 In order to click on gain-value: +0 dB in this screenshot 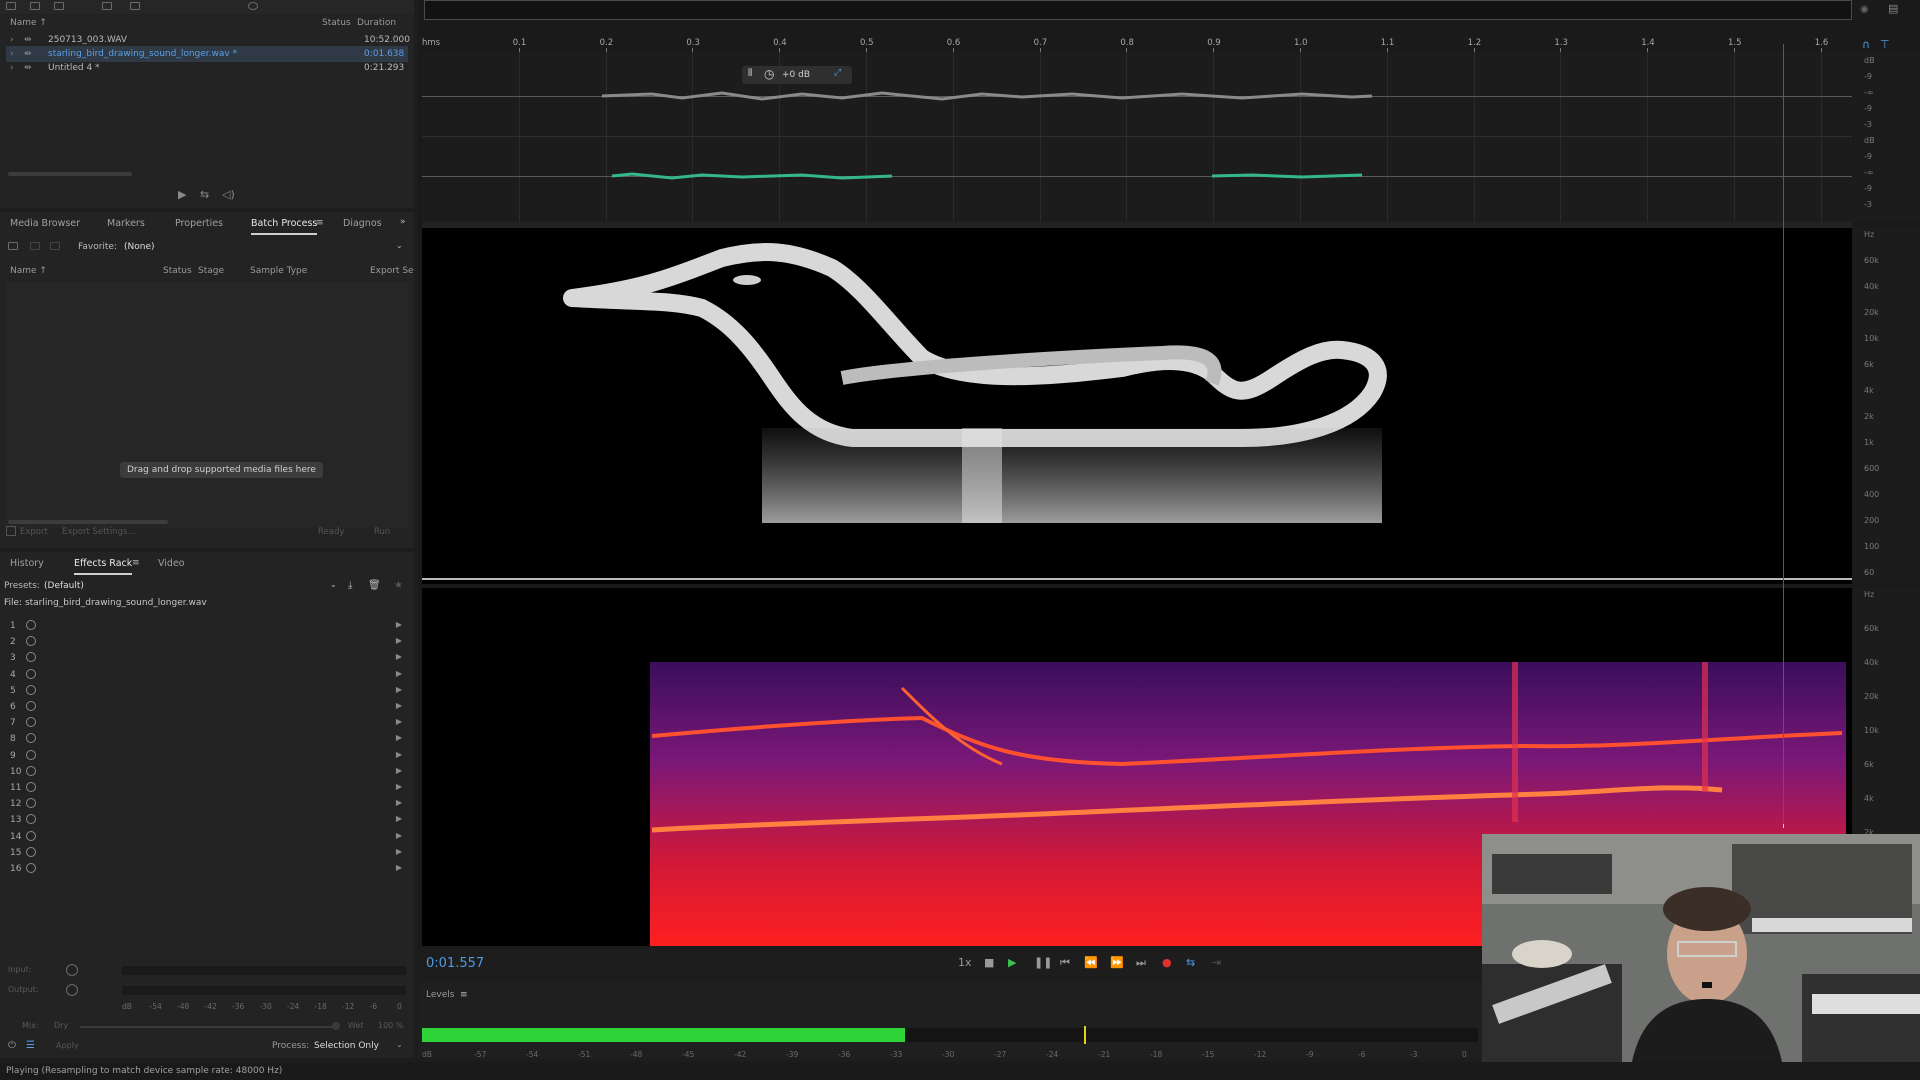, I will do `click(796, 75)`.